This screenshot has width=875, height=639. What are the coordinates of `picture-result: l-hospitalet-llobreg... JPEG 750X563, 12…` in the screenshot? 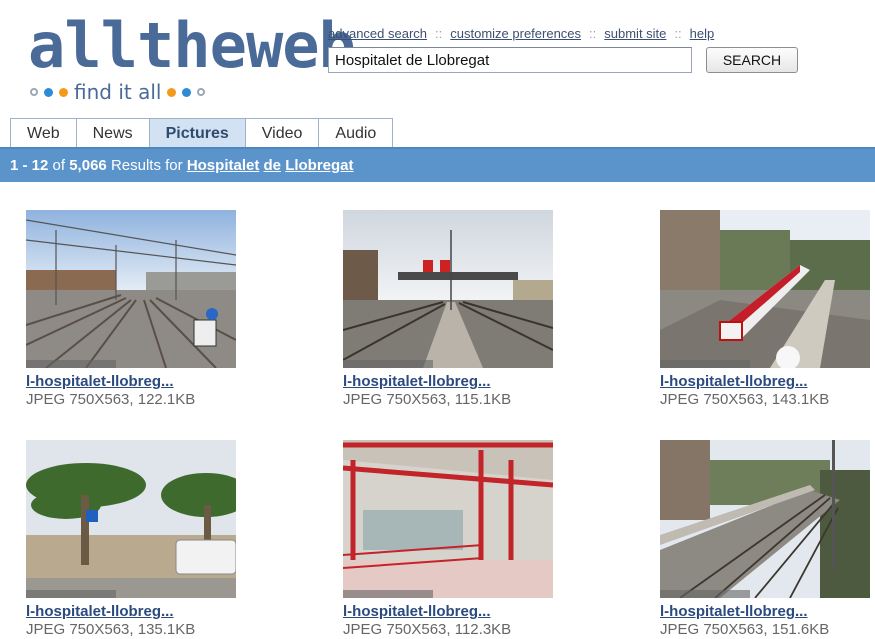 It's located at (141, 309).